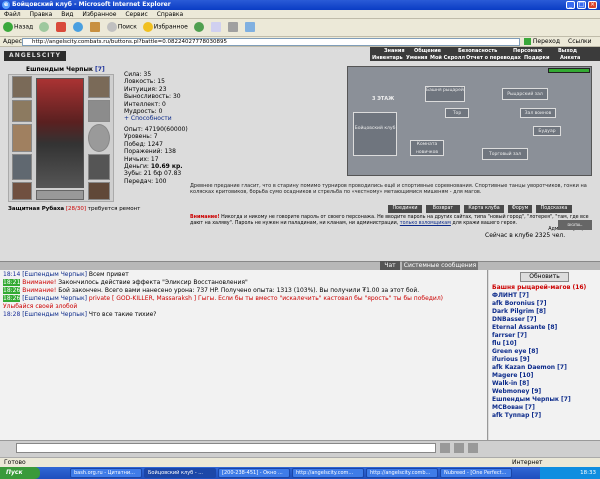 The height and width of the screenshot is (479, 600). I want to click on clear-button, so click(473, 448).